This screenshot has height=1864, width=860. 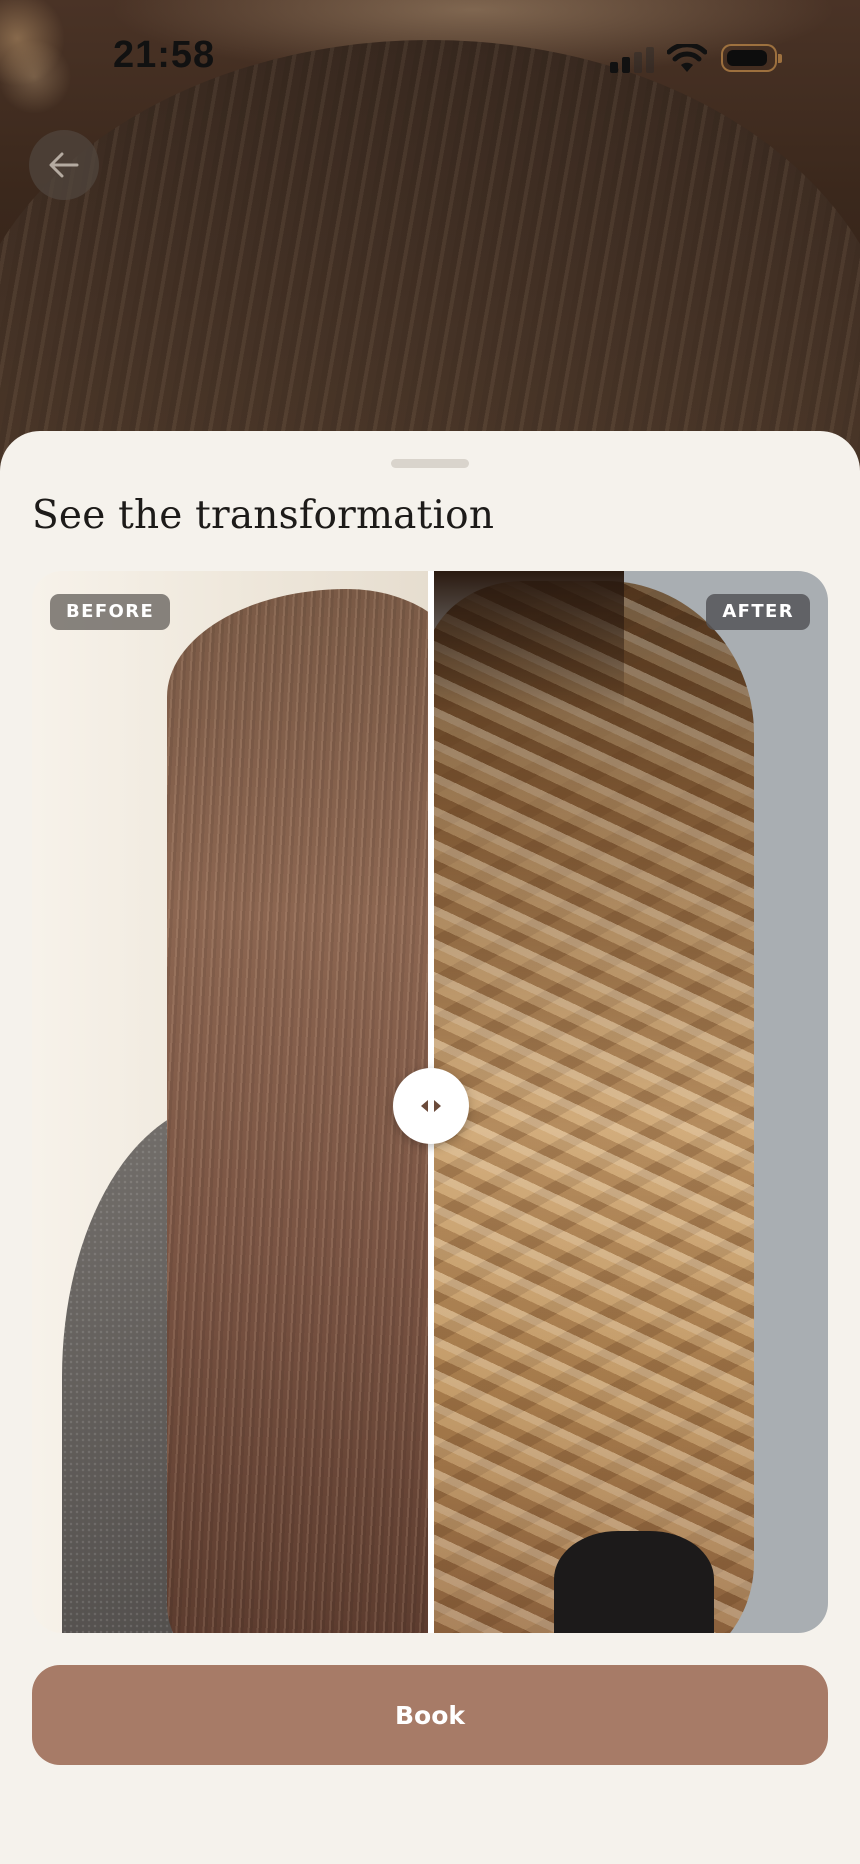 What do you see at coordinates (633, 60) in the screenshot?
I see `cellular-signal-icon` at bounding box center [633, 60].